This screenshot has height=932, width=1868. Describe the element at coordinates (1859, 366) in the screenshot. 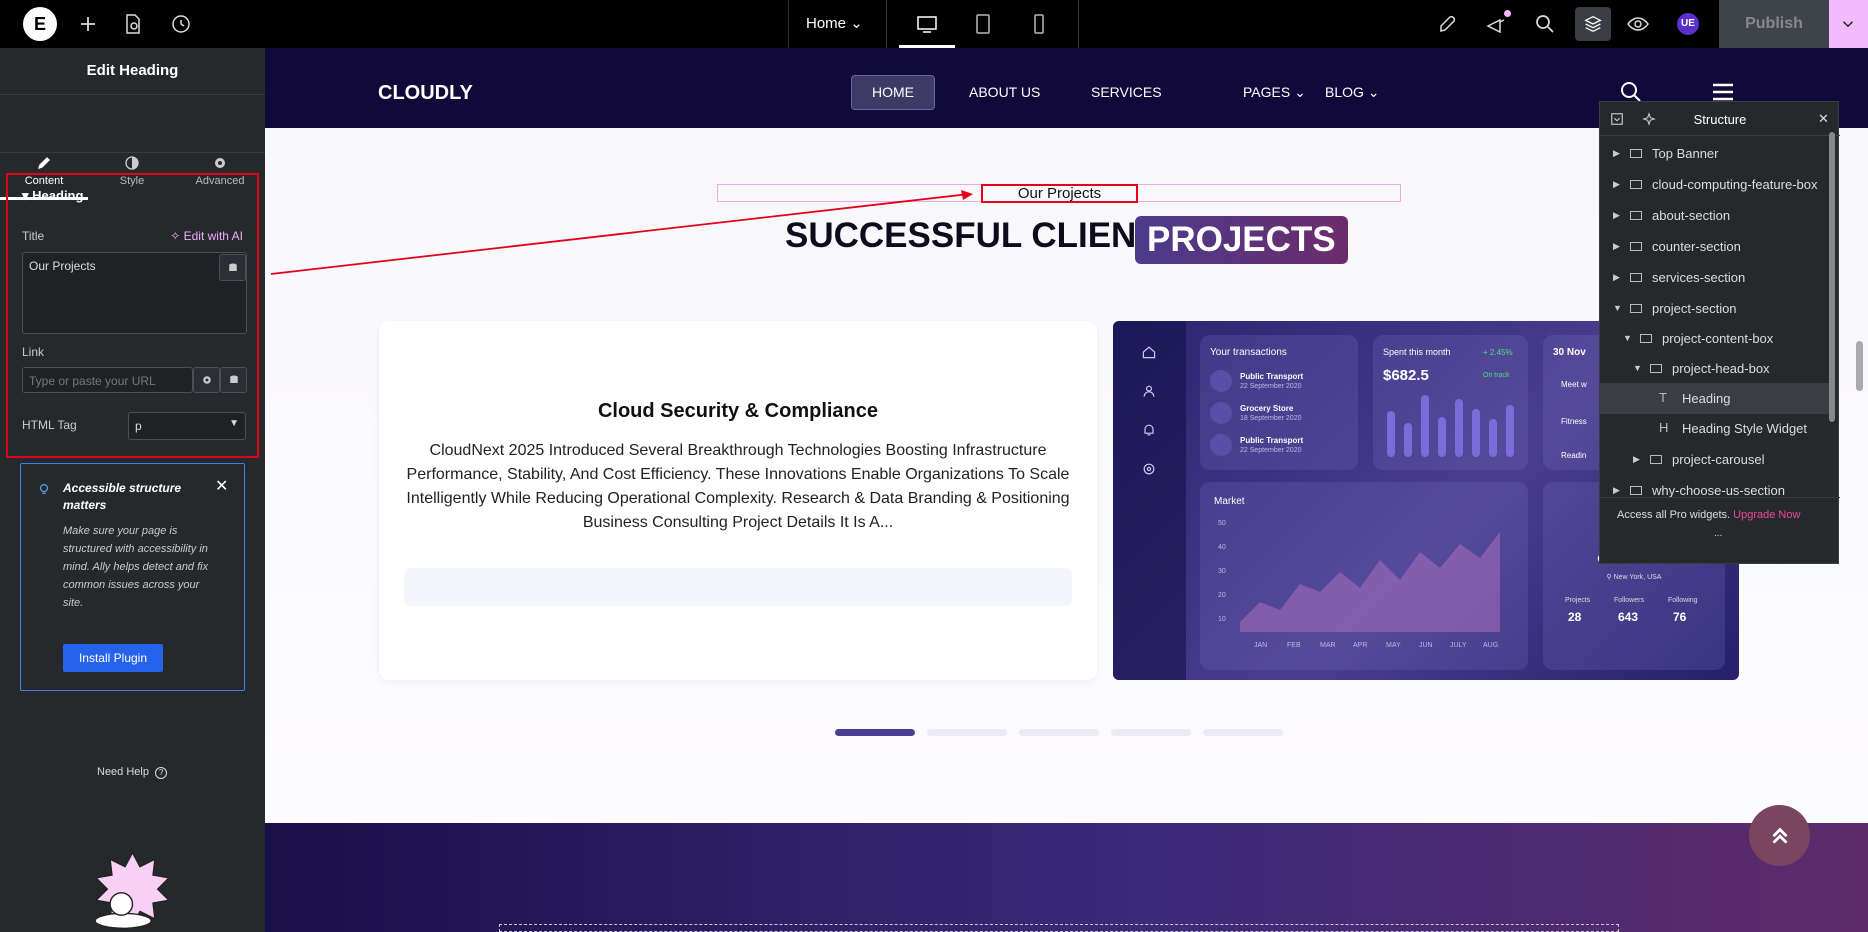

I see `page-scrollbar` at that location.